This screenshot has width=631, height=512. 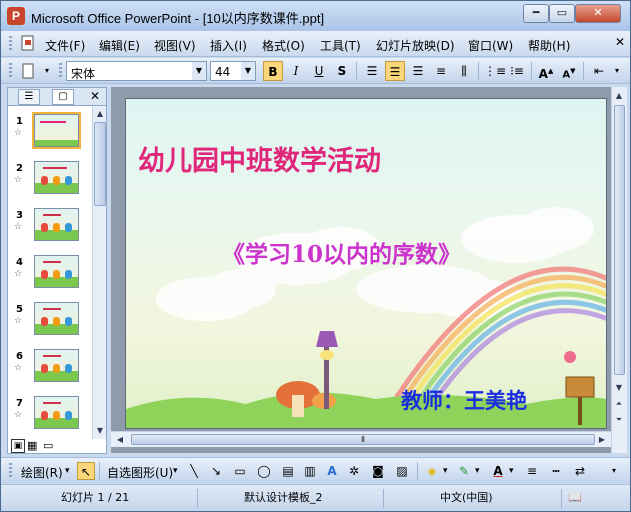 What do you see at coordinates (10, 44) in the screenshot?
I see `menu-grip` at bounding box center [10, 44].